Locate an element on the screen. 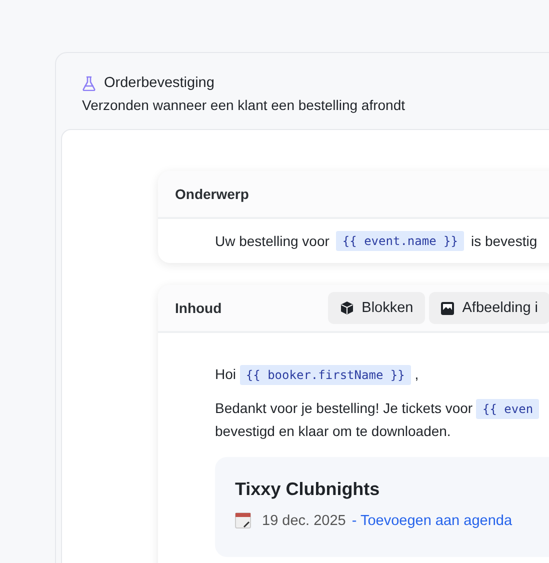 The width and height of the screenshot is (549, 563). message-paragraph: Bedankt voor je bestelling! Je tickets voor {{ even bevestigd en klaar om te downloaden. is located at coordinates (382, 419).